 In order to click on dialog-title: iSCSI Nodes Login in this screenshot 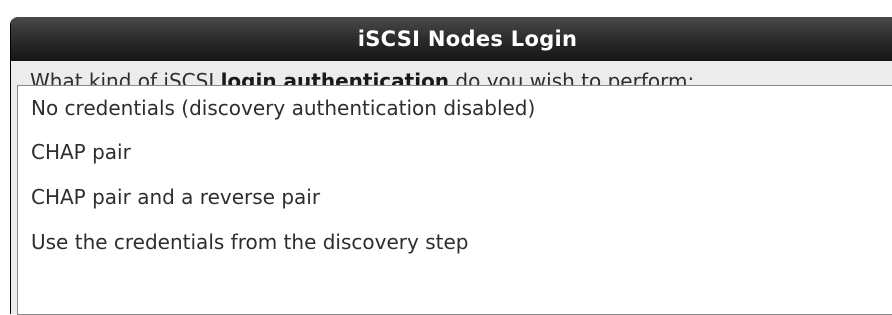, I will do `click(451, 39)`.